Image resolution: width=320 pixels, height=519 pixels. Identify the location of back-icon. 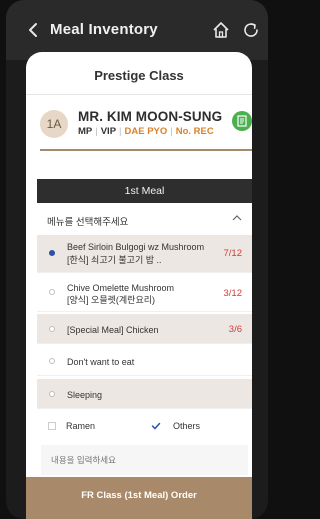
(33, 30).